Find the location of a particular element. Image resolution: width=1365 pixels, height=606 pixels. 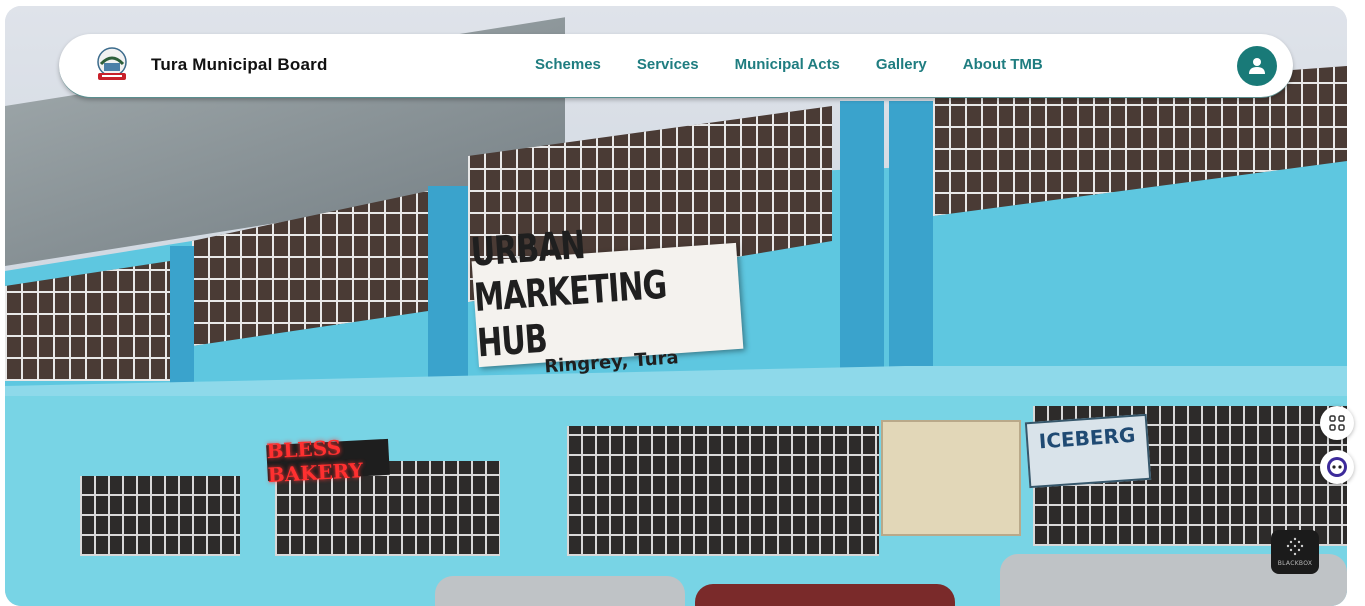

iceberg-sign: ICEBERG is located at coordinates (1088, 451).